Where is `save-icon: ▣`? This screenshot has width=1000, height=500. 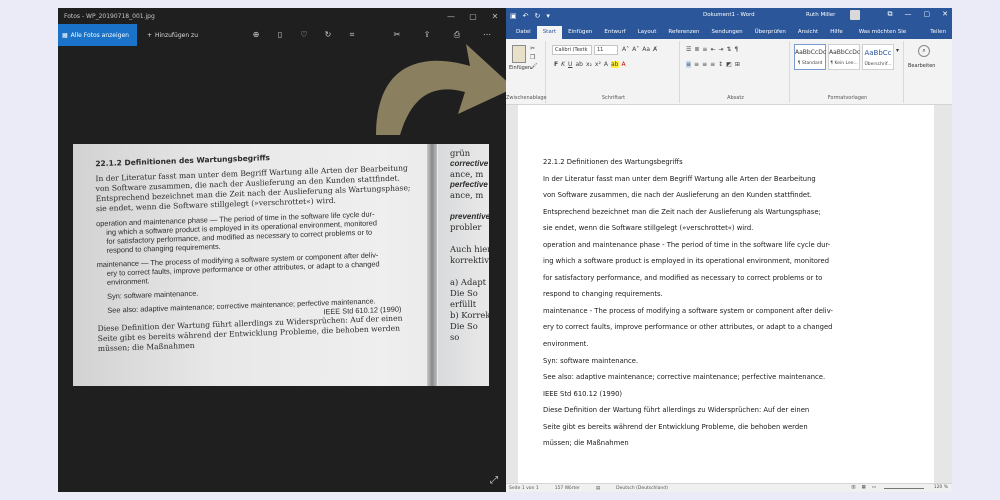
save-icon: ▣ is located at coordinates (513, 16).